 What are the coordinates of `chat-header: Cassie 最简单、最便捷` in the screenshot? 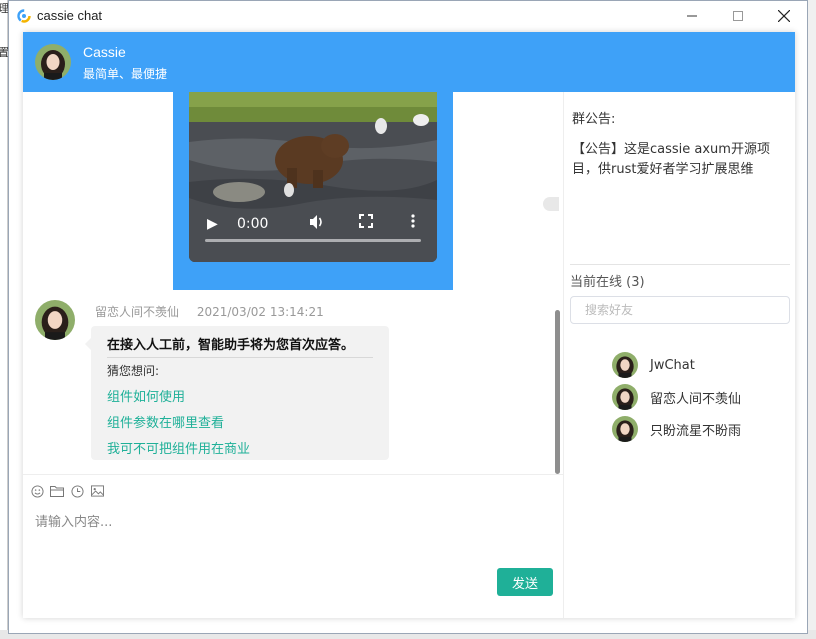 It's located at (409, 62).